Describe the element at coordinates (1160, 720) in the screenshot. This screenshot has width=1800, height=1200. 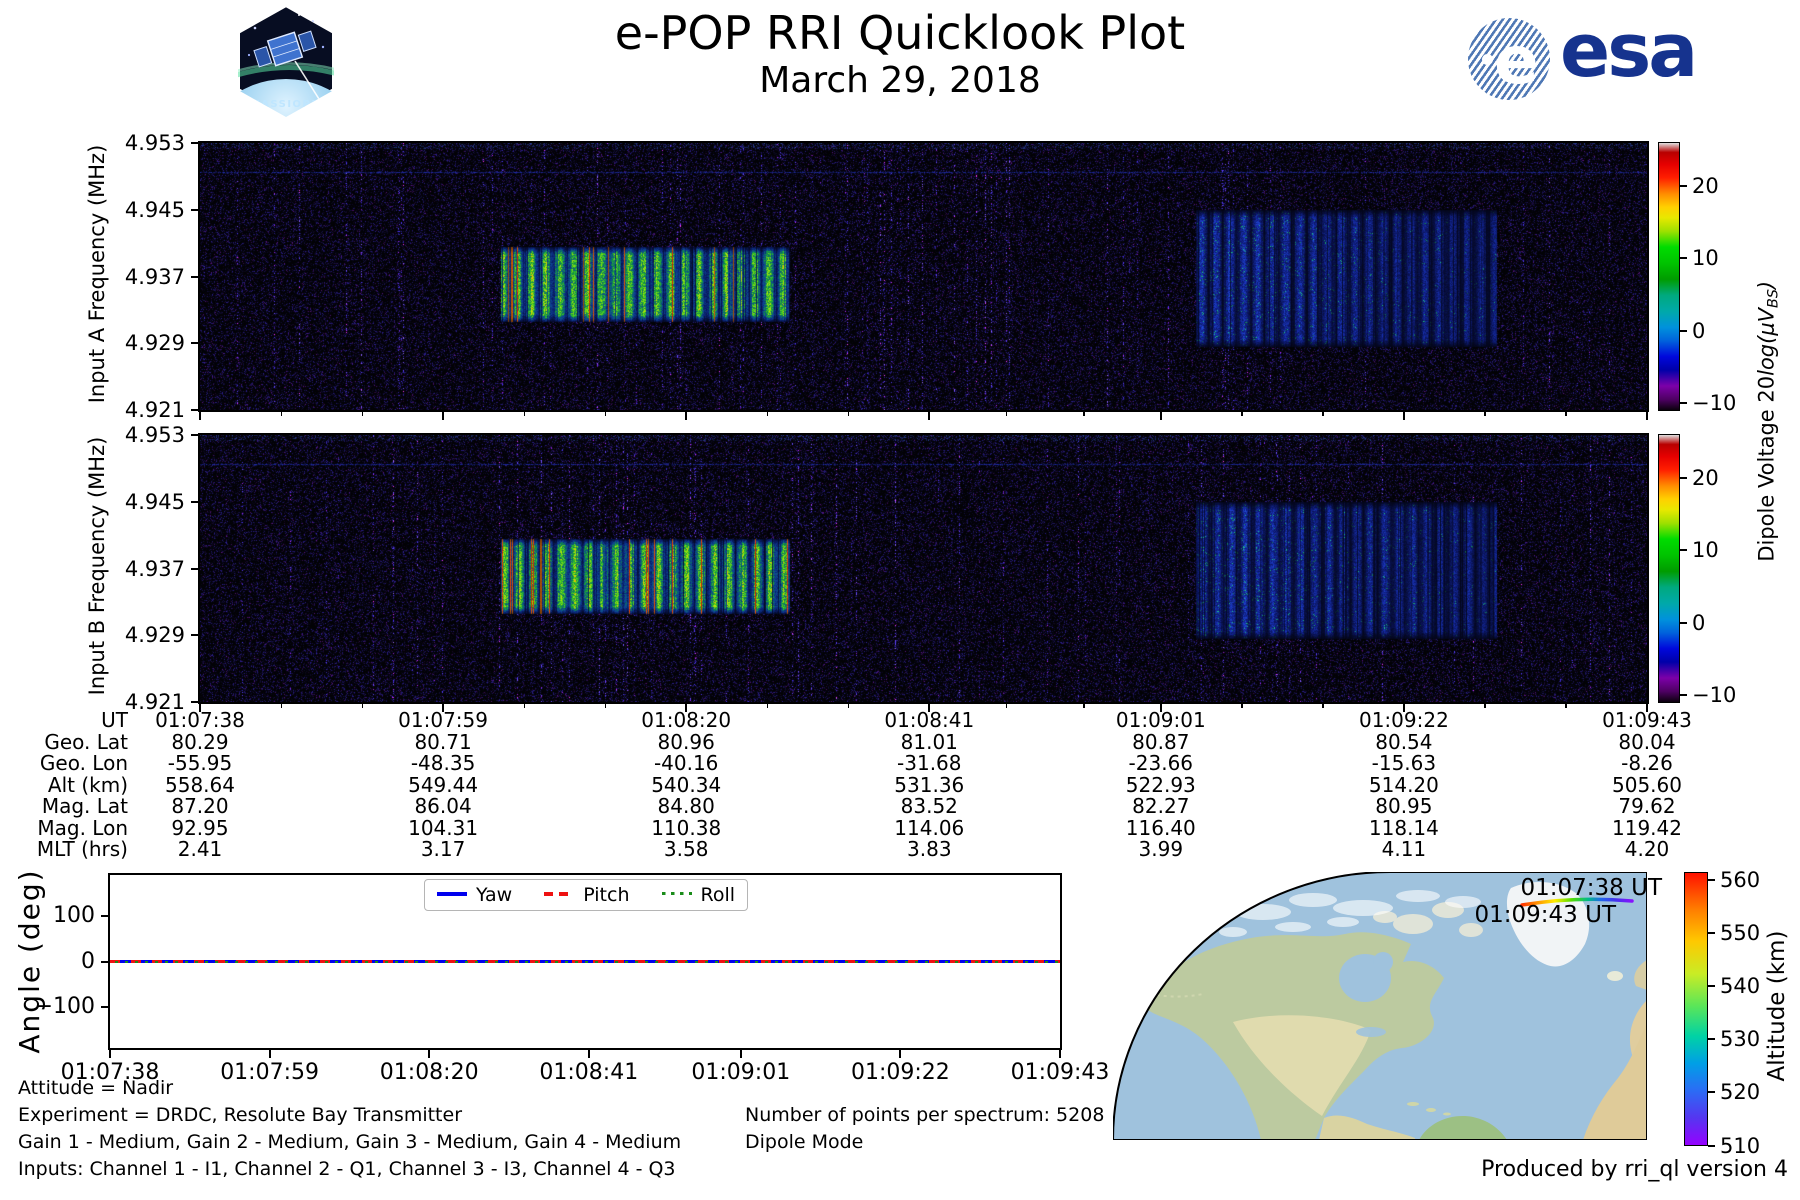
I see `table-cell: 01:09:01` at that location.